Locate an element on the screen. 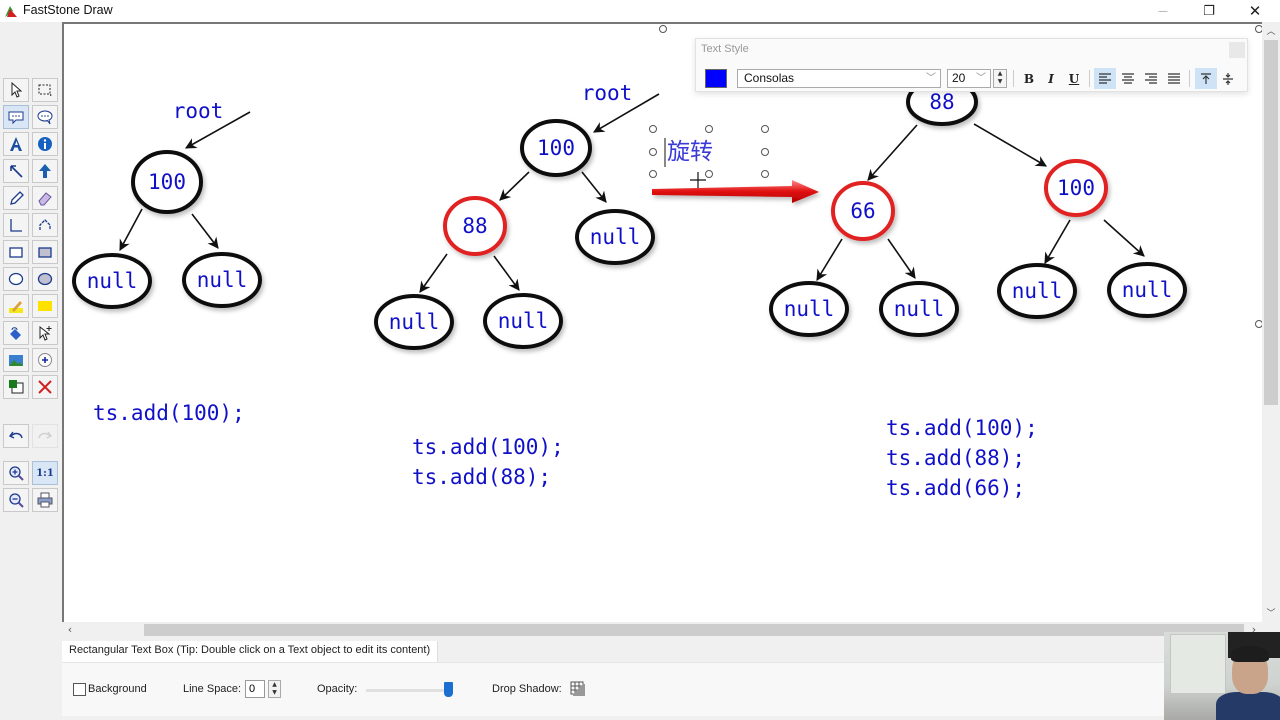  bold-icon: B is located at coordinates (1029, 78).